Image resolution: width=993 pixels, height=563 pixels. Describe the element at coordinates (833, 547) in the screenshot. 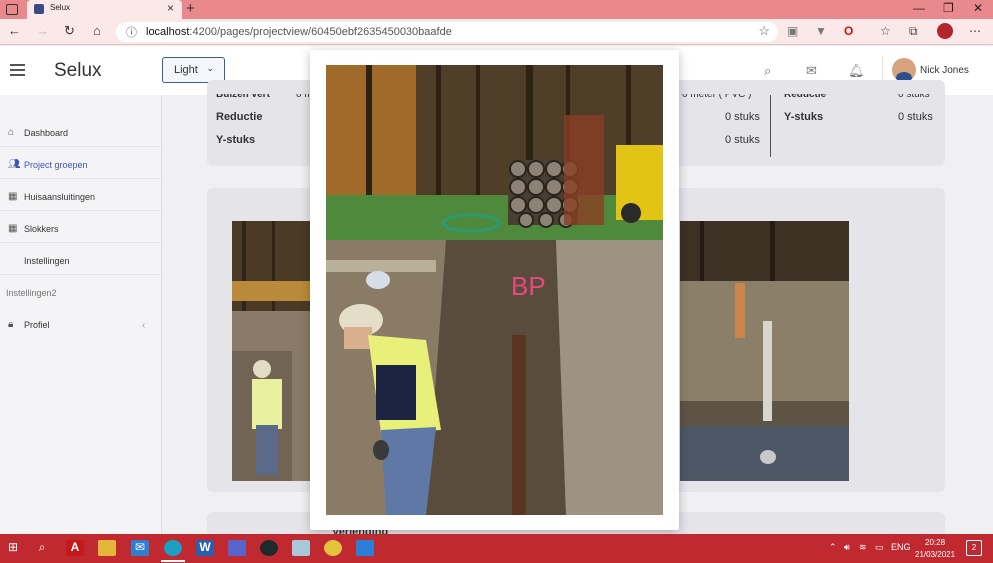

I see `chevron-up-icon: ⌃` at that location.